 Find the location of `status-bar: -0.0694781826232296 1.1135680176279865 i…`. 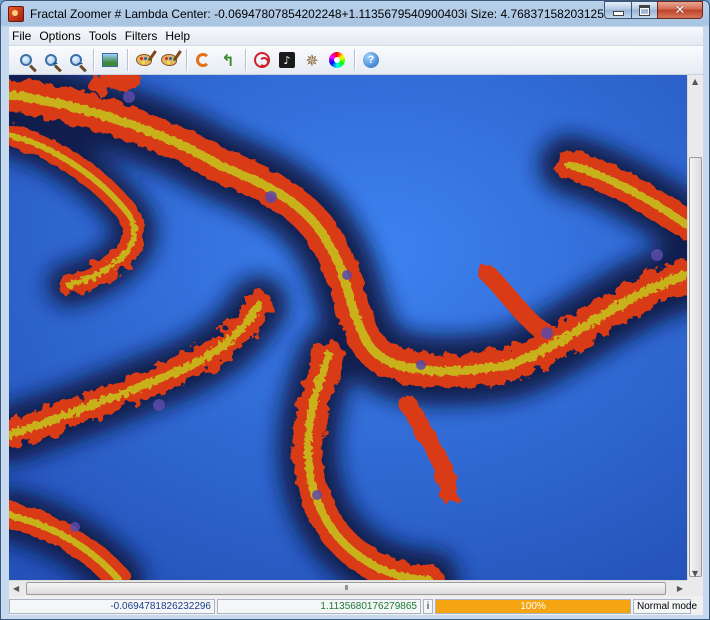

status-bar: -0.0694781826232296 1.1135680176279865 i… is located at coordinates (356, 606).